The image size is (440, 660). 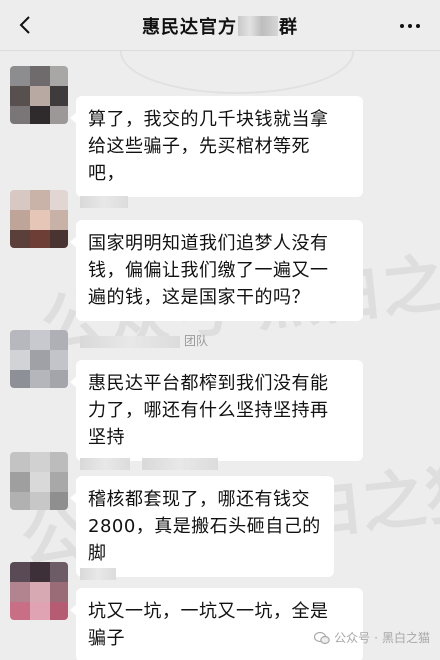 What do you see at coordinates (405, 638) in the screenshot?
I see `footer-account: 黑白之猫` at bounding box center [405, 638].